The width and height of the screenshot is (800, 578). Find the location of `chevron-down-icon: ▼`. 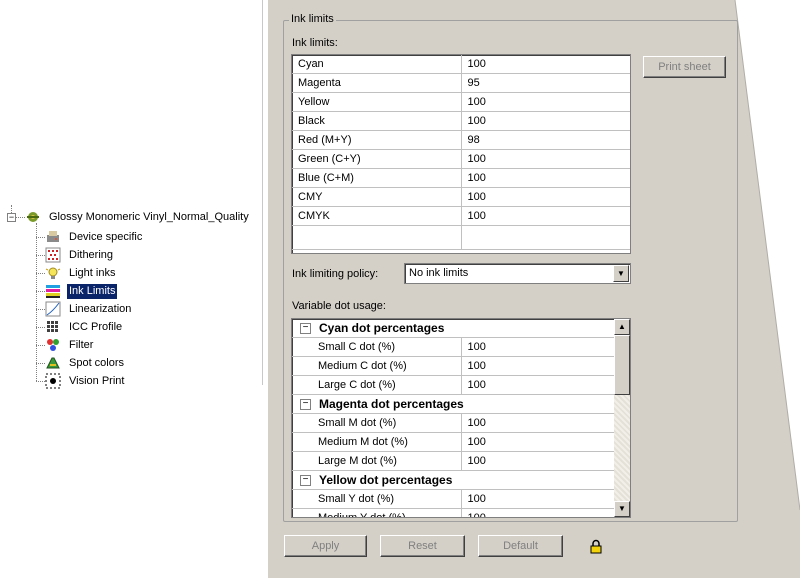

chevron-down-icon: ▼ is located at coordinates (621, 273).